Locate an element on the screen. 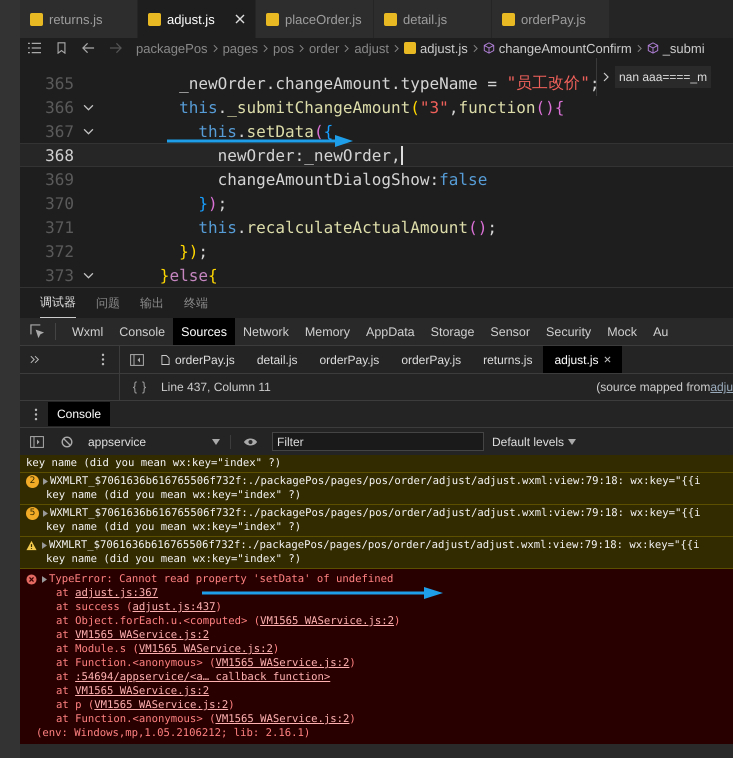 The image size is (733, 758). back-arrow-icon is located at coordinates (88, 48).